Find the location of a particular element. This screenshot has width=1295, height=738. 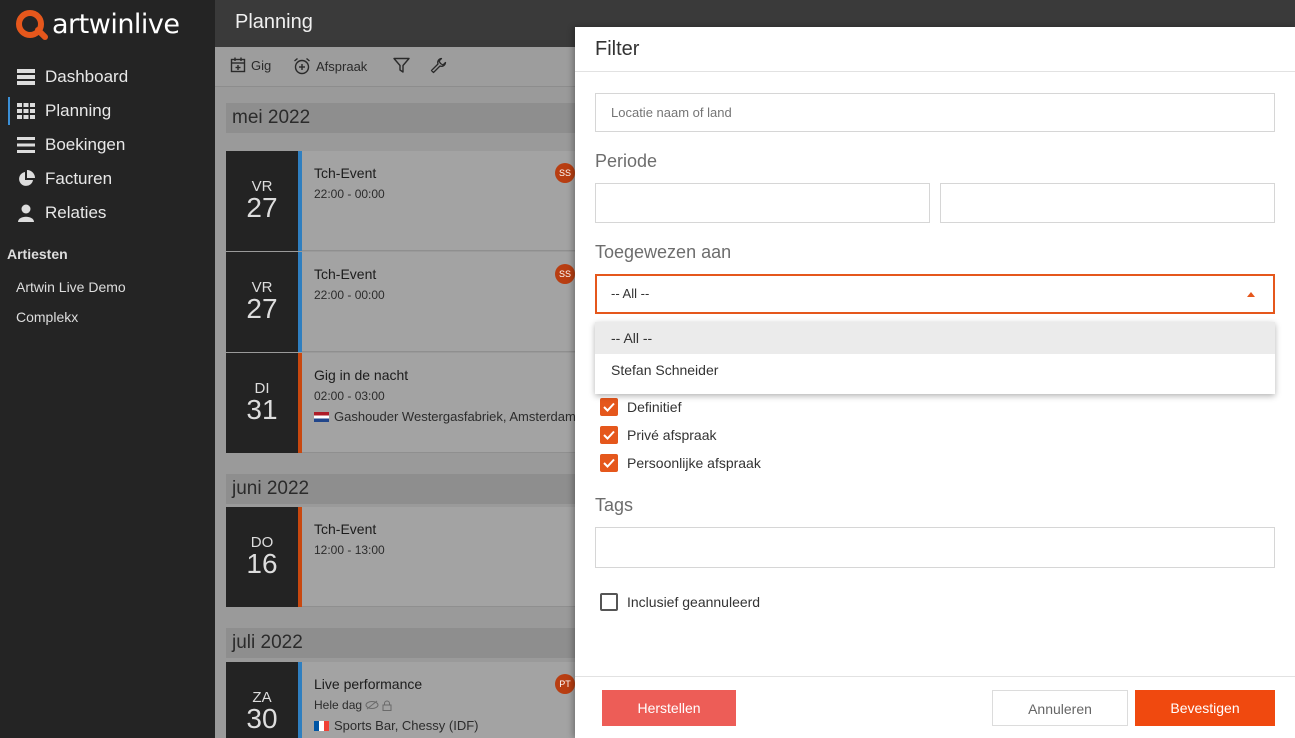

filter-button is located at coordinates (404, 65).